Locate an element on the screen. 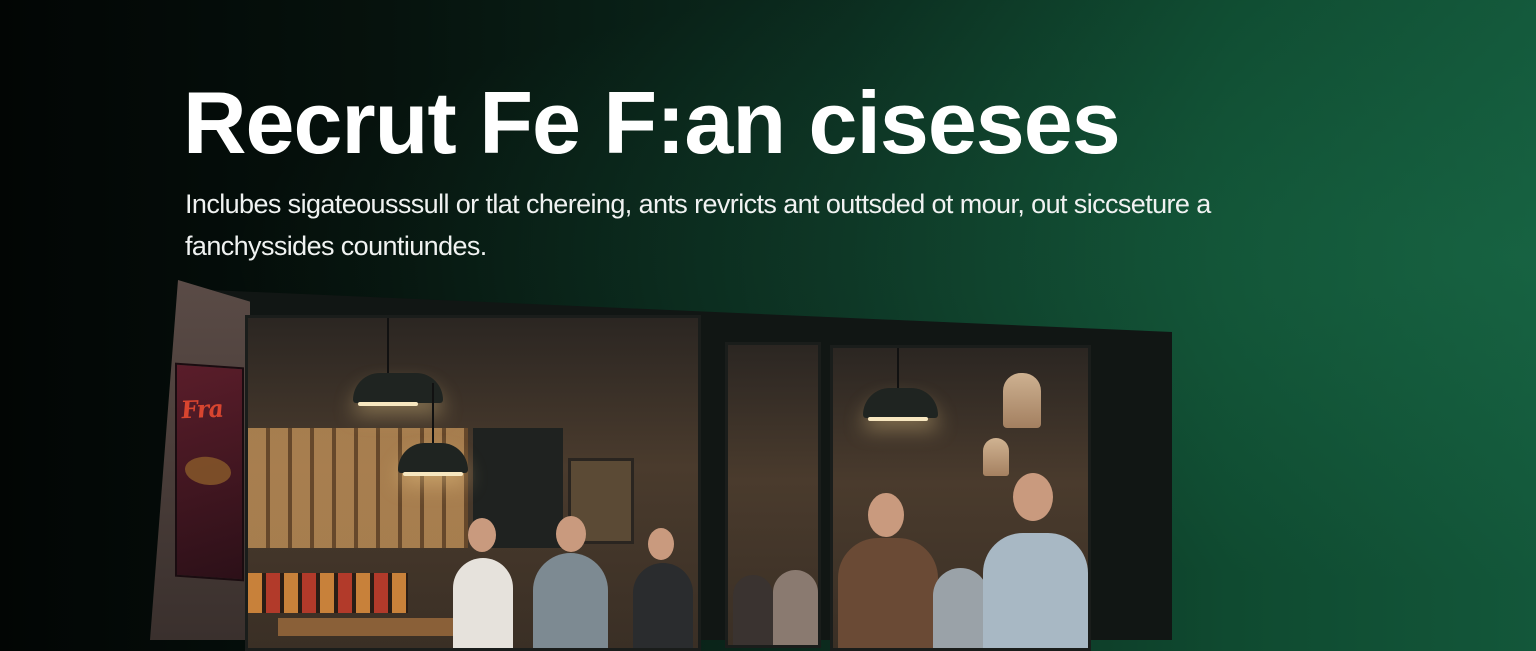 The image size is (1536, 651). hero-title: Recrut Fe F:an ciseses is located at coordinates (652, 122).